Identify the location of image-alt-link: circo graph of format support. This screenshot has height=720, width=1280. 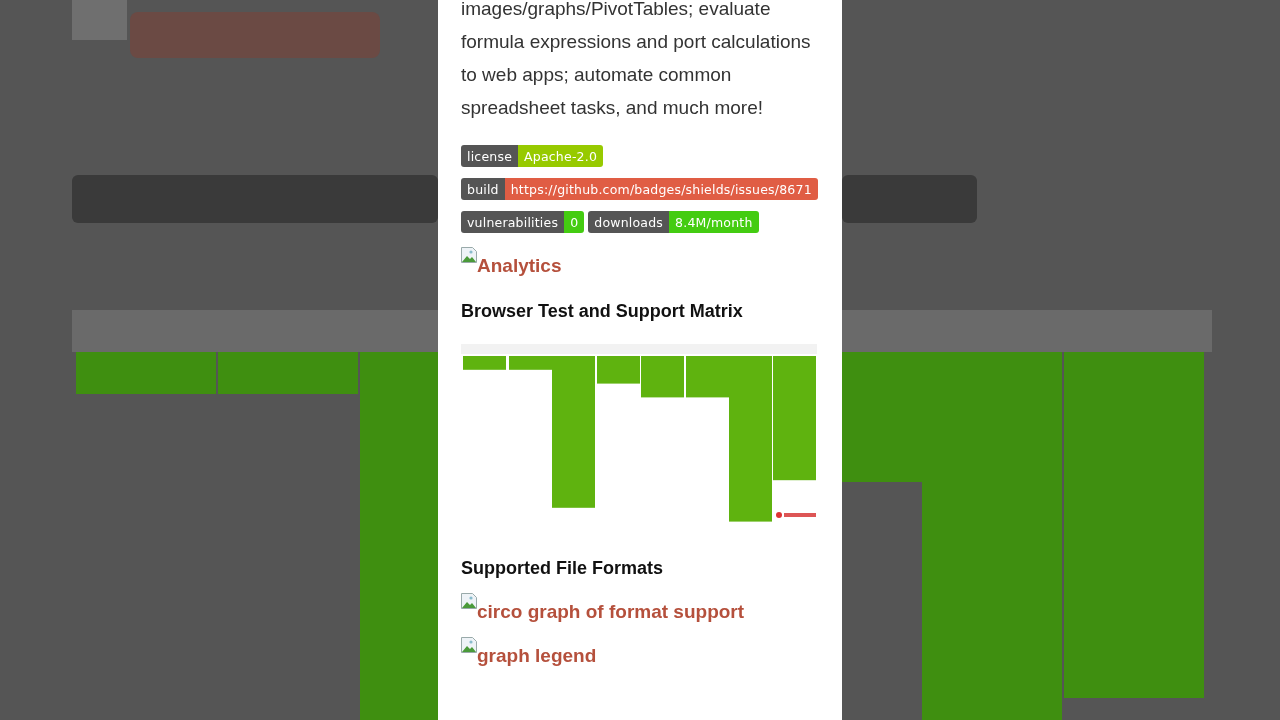
(611, 612).